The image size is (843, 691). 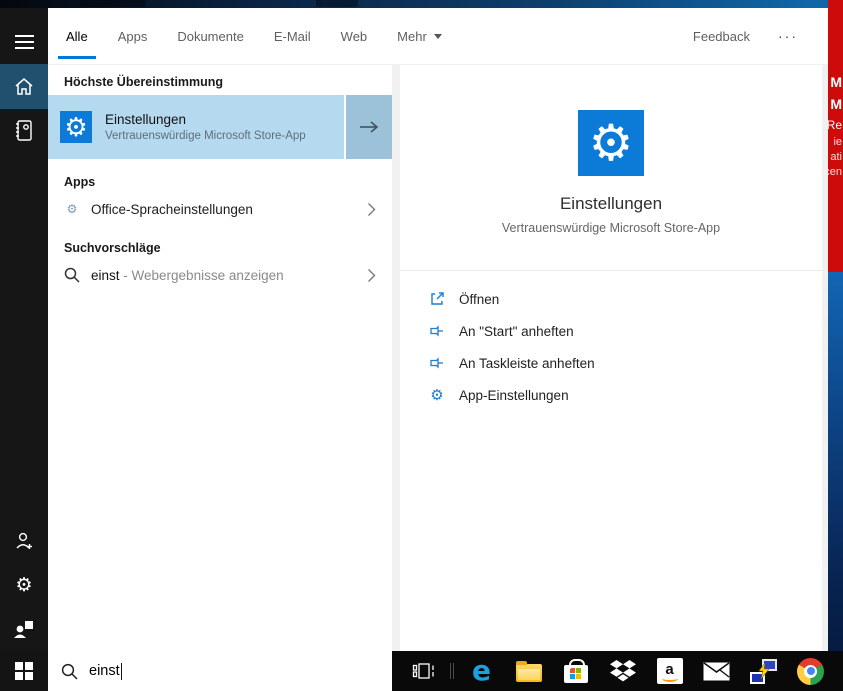 What do you see at coordinates (611, 363) in the screenshot?
I see `pin-to-taskbar-action: An Taskleiste anheften` at bounding box center [611, 363].